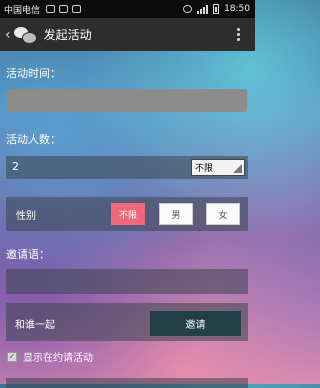 The image size is (320, 388). I want to click on clock: 18:50, so click(237, 9).